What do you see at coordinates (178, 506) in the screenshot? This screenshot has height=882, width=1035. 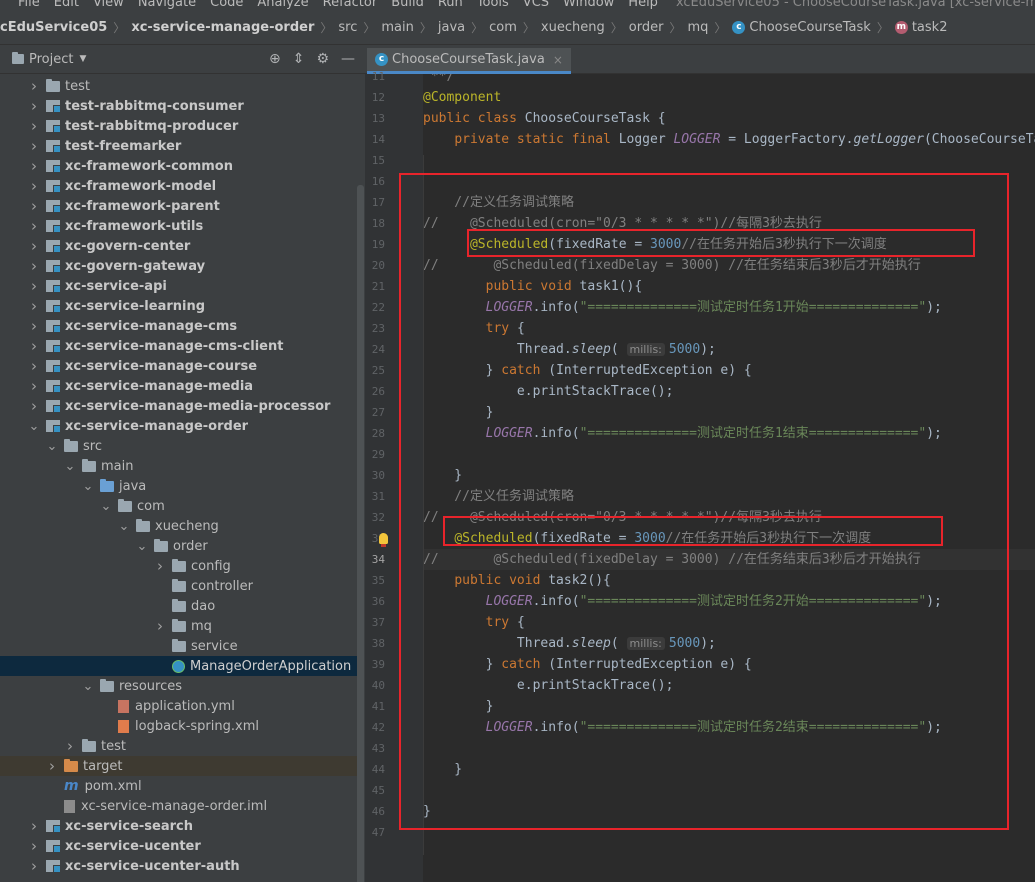 I see `tree-item: ⌄ com` at bounding box center [178, 506].